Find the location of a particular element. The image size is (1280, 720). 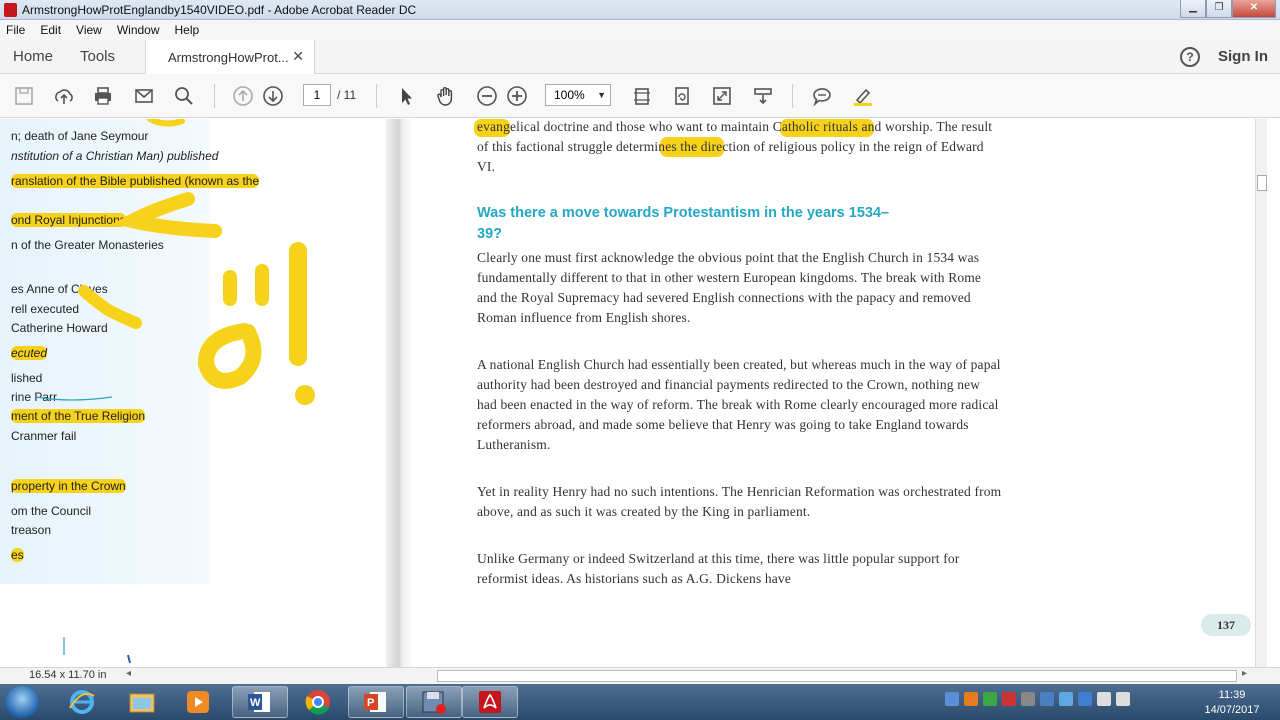

svg-text: W is located at coordinates (255, 703).